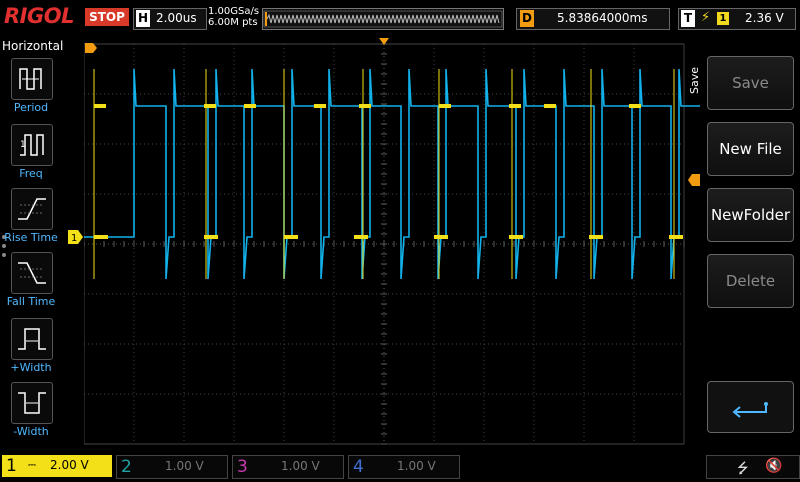 The image size is (800, 482). Describe the element at coordinates (750, 215) in the screenshot. I see `new-folder-button: NewFolder` at that location.